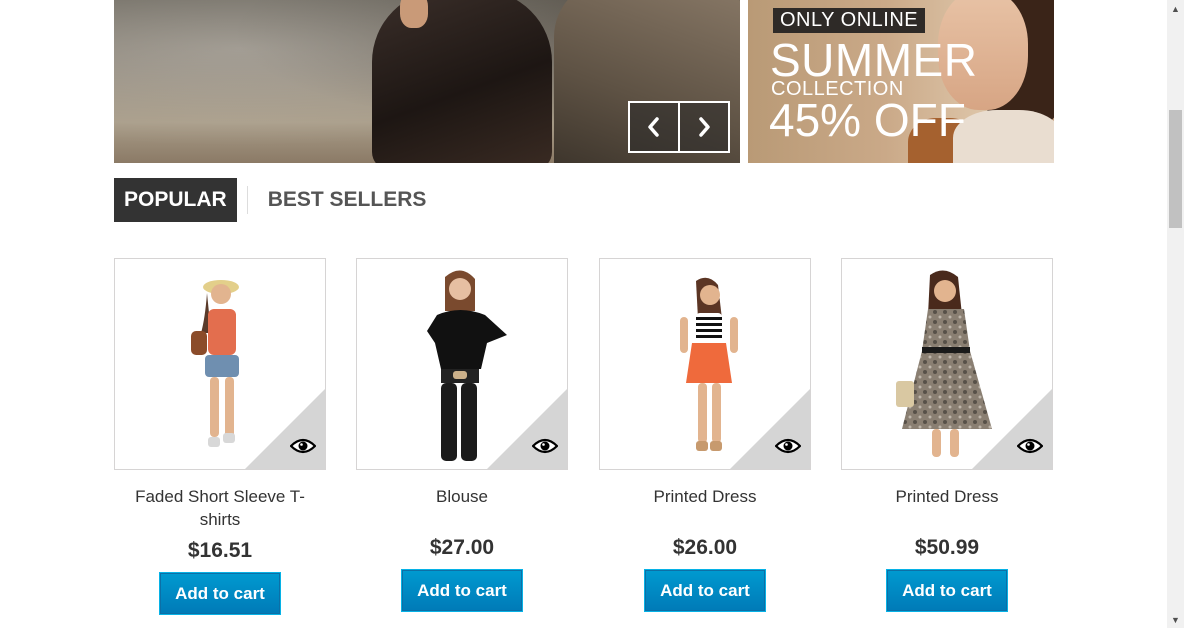 This screenshot has height=628, width=1184. What do you see at coordinates (220, 550) in the screenshot?
I see `product-price: $16.51` at bounding box center [220, 550].